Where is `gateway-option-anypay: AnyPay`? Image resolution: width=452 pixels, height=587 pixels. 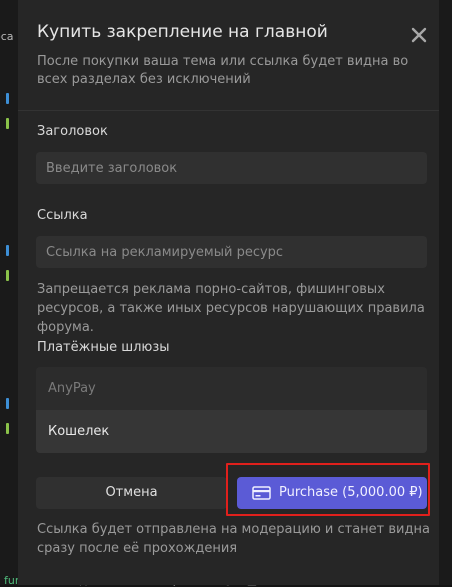 gateway-option-anypay: AnyPay is located at coordinates (231, 388).